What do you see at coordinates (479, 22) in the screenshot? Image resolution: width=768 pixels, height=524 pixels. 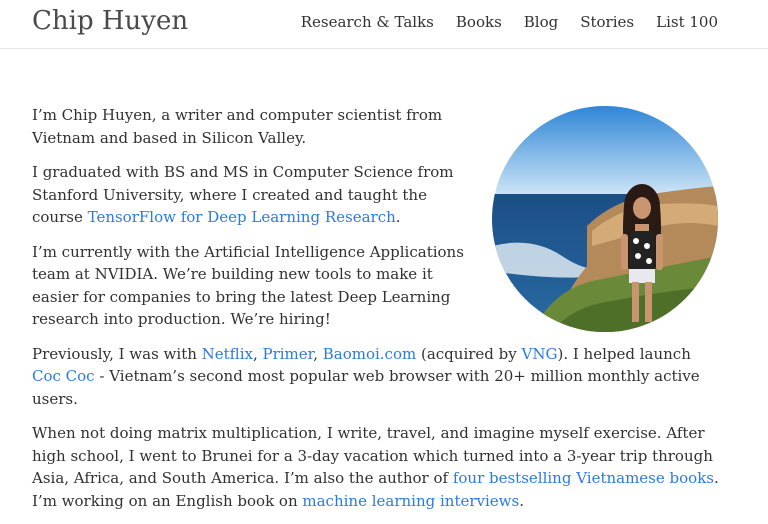 I see `nav-books: Books` at bounding box center [479, 22].